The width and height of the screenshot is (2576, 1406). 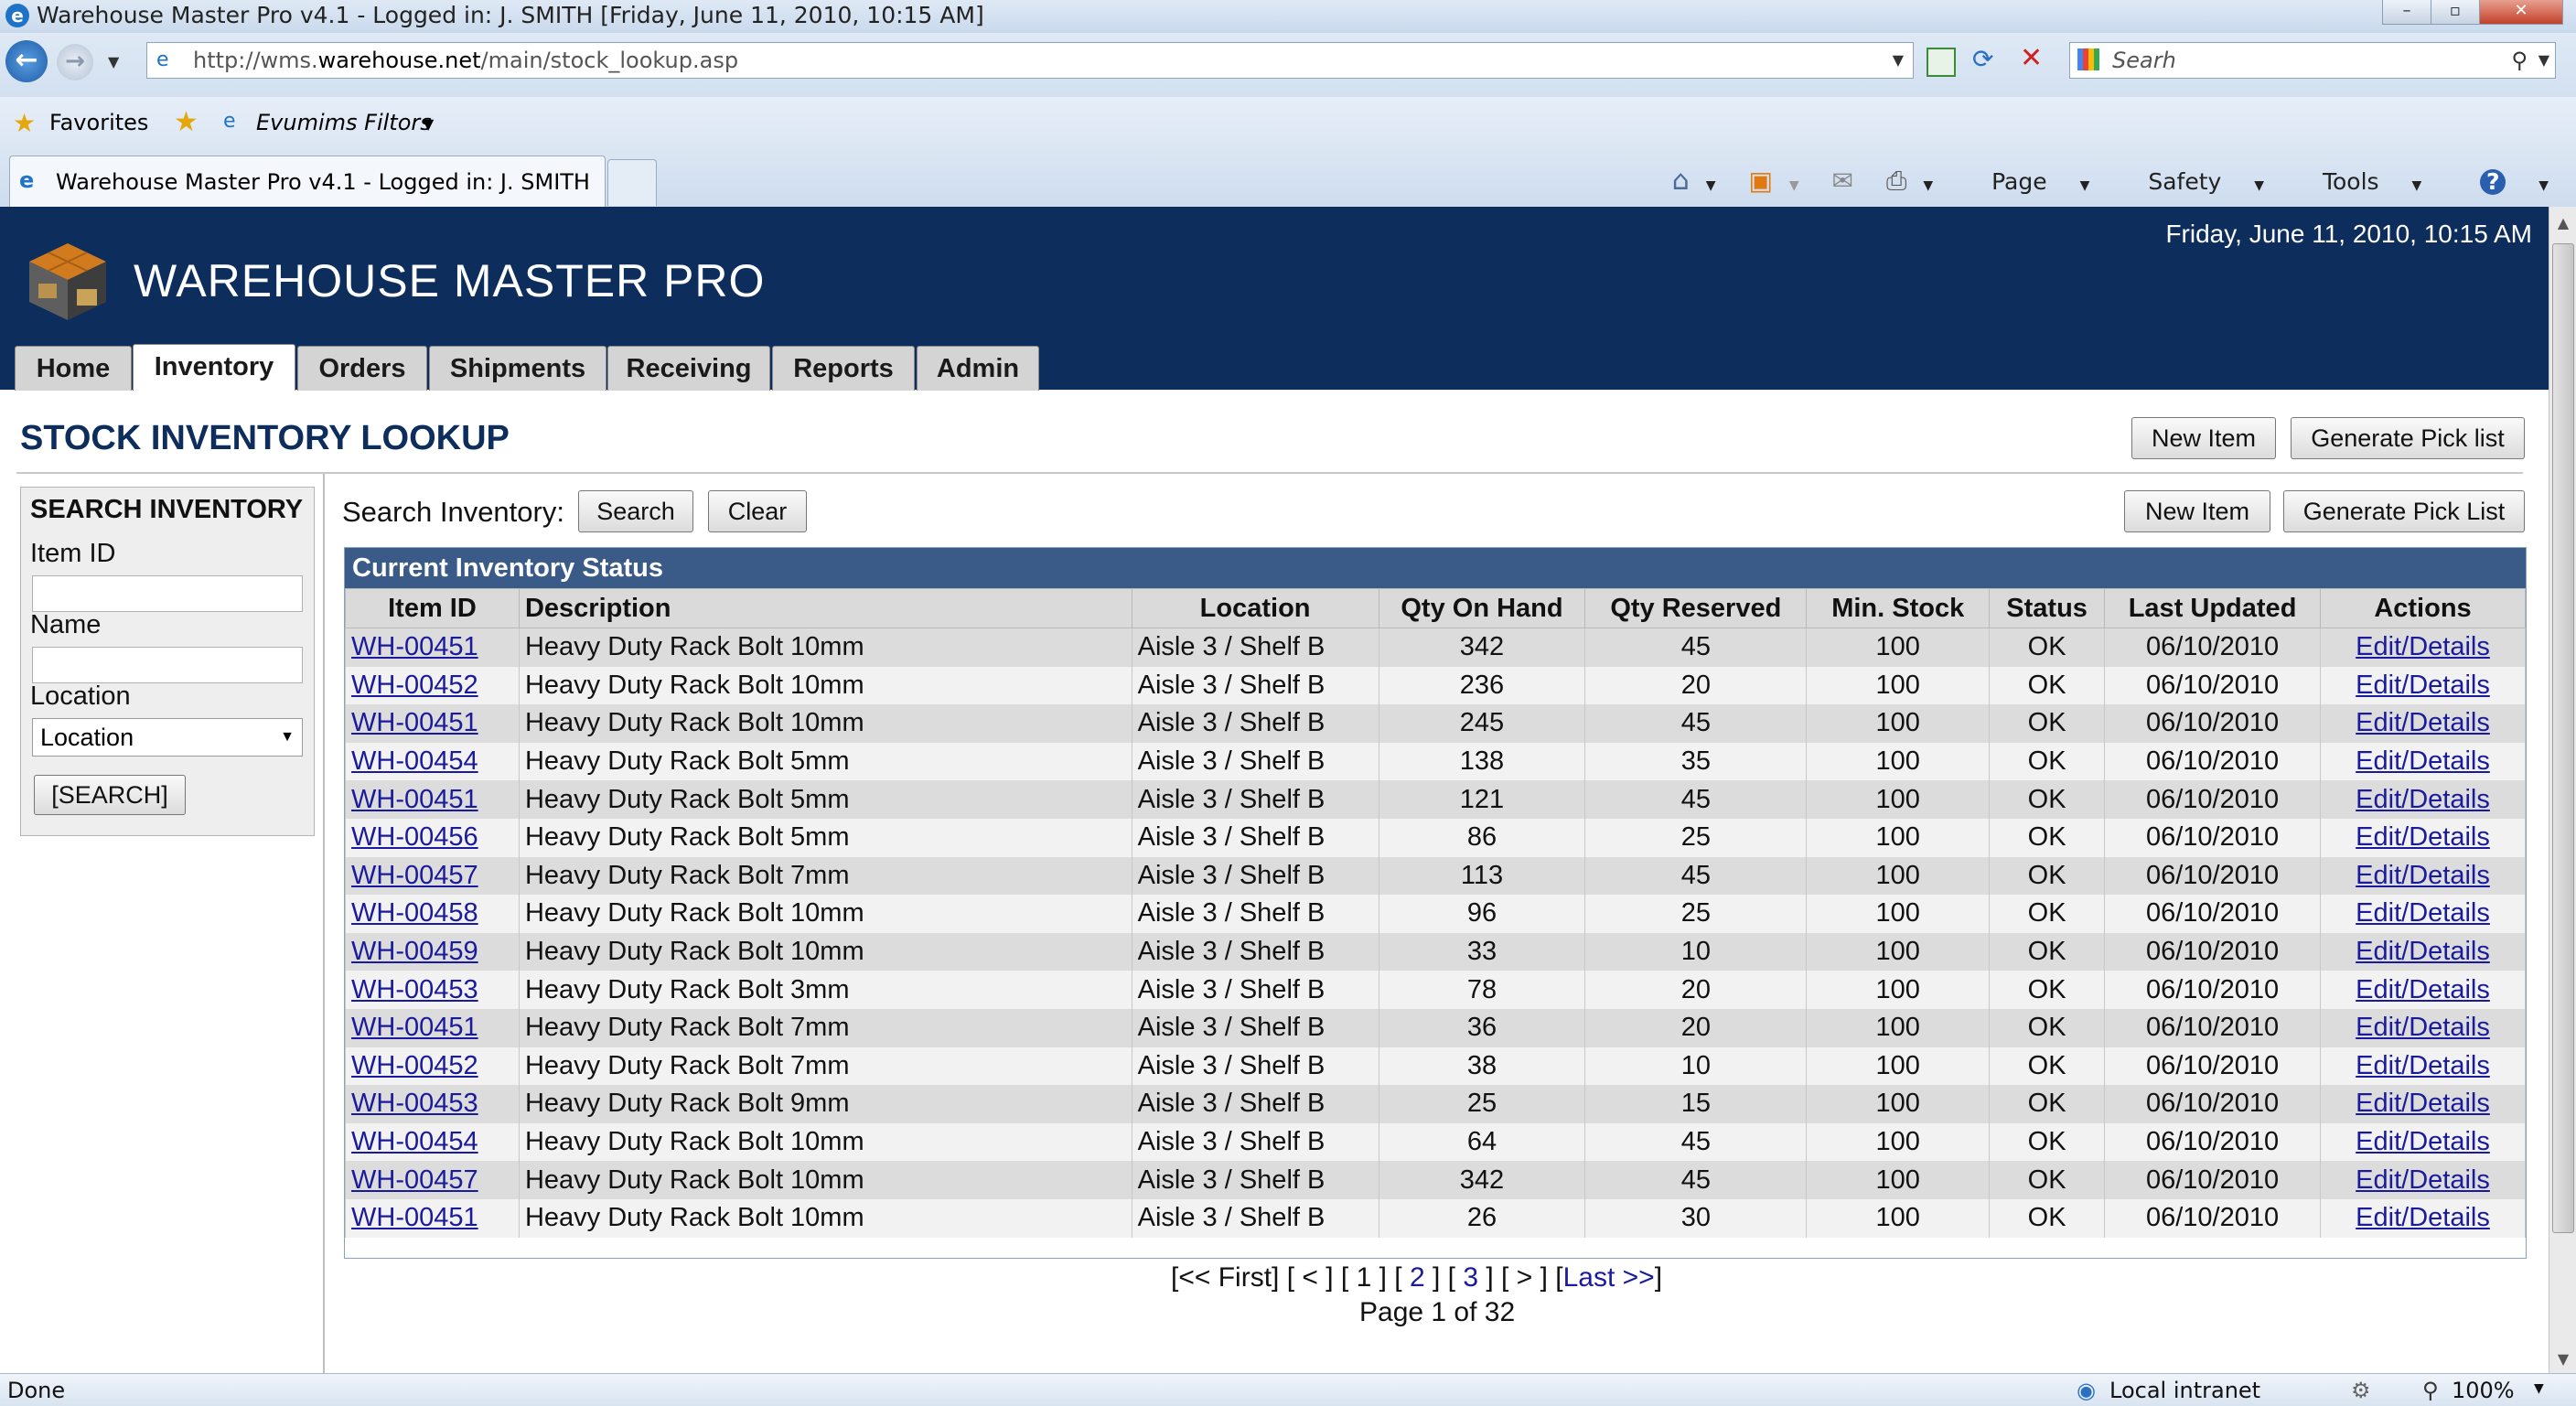 What do you see at coordinates (2404, 511) in the screenshot?
I see `generate-pick-list-button: Generate Pick List` at bounding box center [2404, 511].